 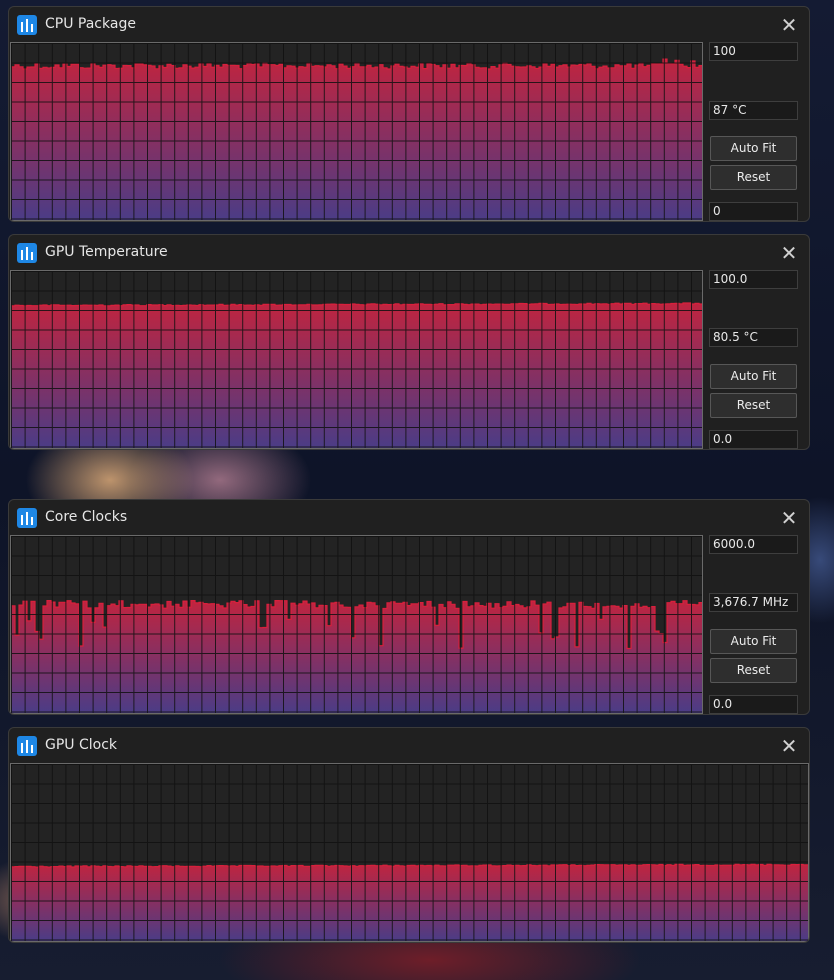 What do you see at coordinates (86, 517) in the screenshot?
I see `window-title: Core Clocks` at bounding box center [86, 517].